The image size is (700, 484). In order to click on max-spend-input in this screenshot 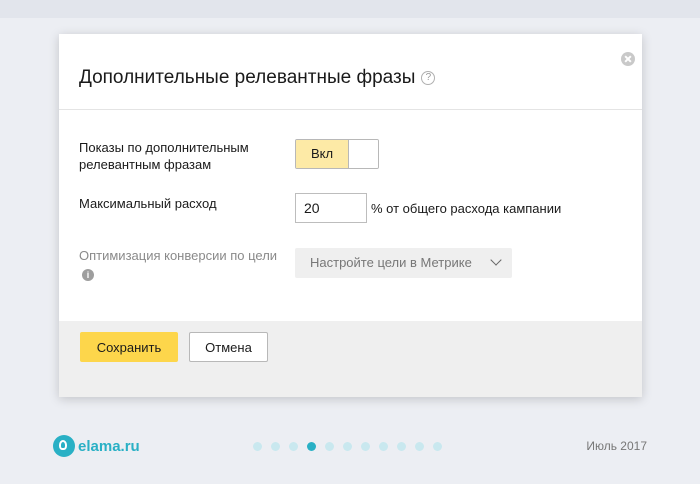, I will do `click(331, 208)`.